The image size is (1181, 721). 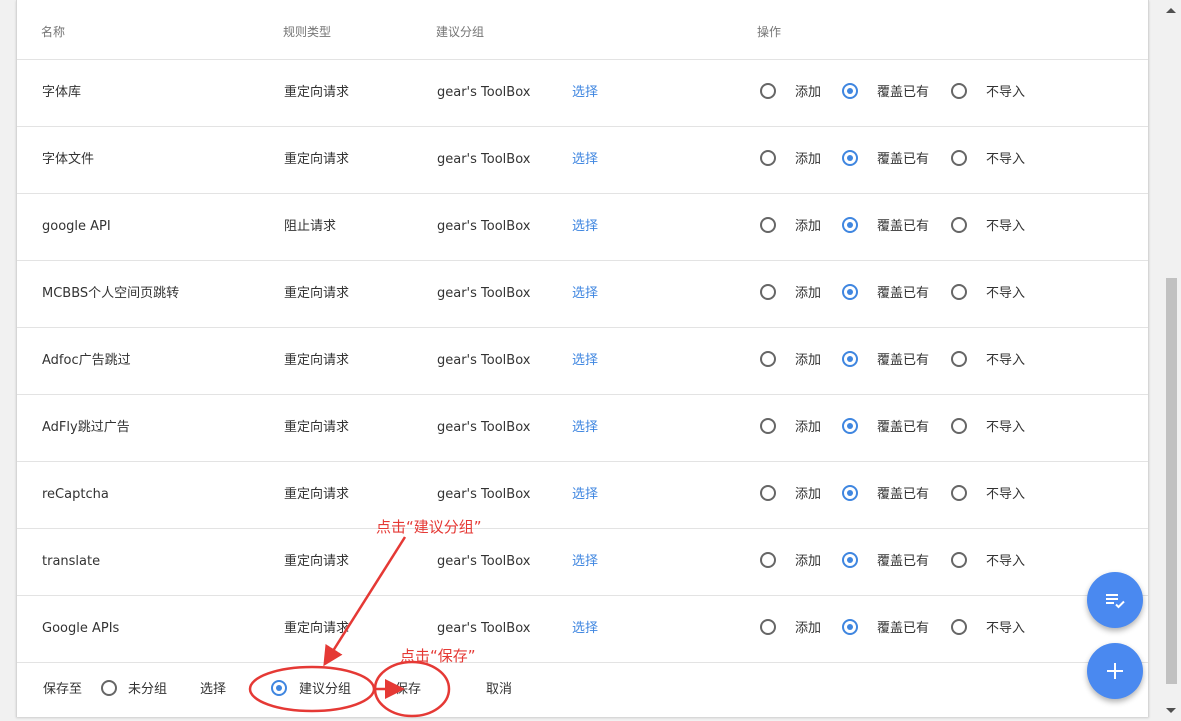 I want to click on ungrouped-label: 未分组, so click(x=147, y=689).